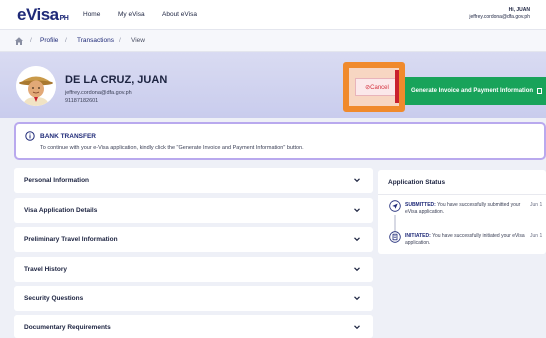 The width and height of the screenshot is (546, 338). Describe the element at coordinates (30, 136) in the screenshot. I see `info-icon` at that location.